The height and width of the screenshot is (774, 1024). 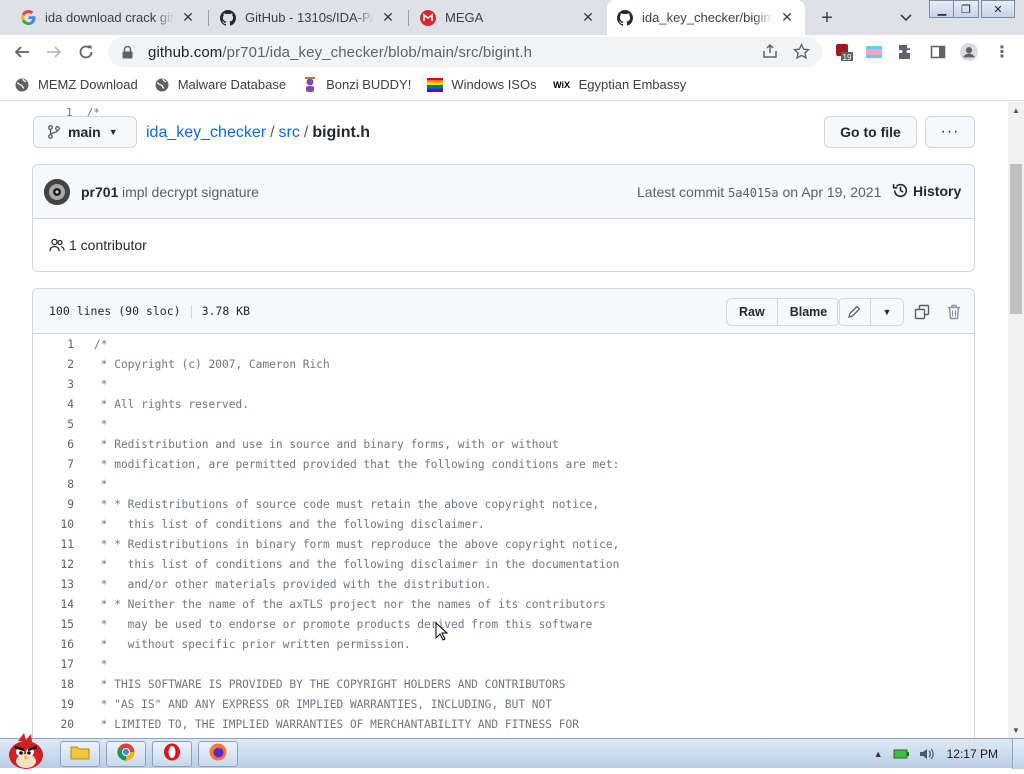 What do you see at coordinates (212, 364) in the screenshot?
I see `line-text: * Copyright (c) 2007, Cameron Rich` at bounding box center [212, 364].